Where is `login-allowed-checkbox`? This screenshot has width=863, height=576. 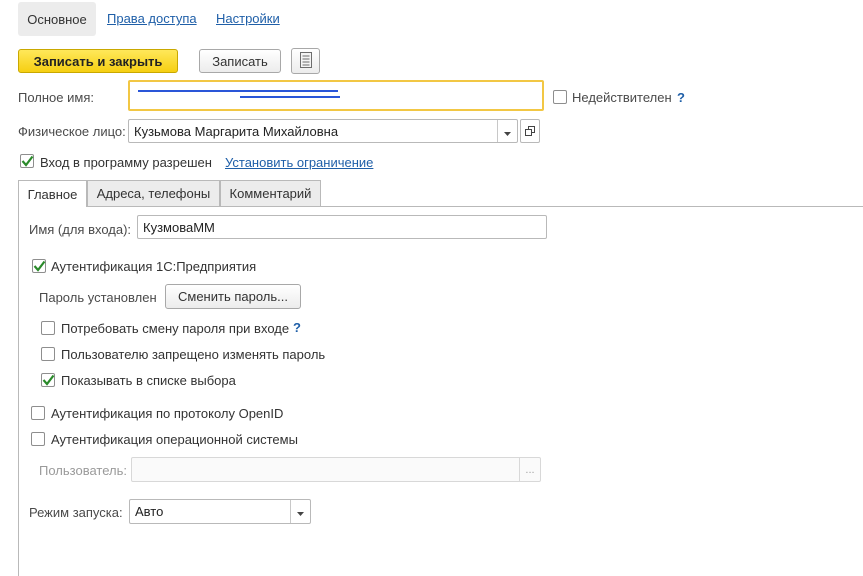
login-allowed-checkbox is located at coordinates (27, 161).